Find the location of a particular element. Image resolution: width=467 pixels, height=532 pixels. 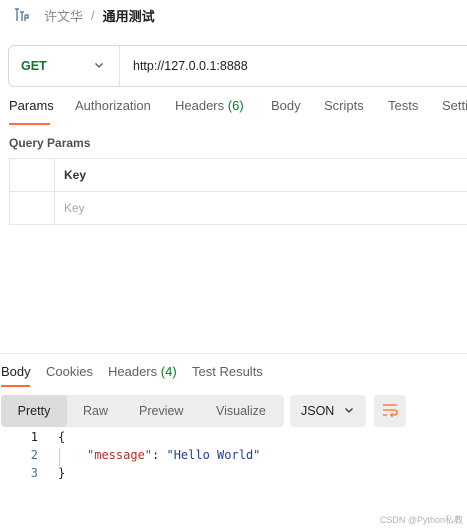

tab-label: Authorization is located at coordinates (113, 105).